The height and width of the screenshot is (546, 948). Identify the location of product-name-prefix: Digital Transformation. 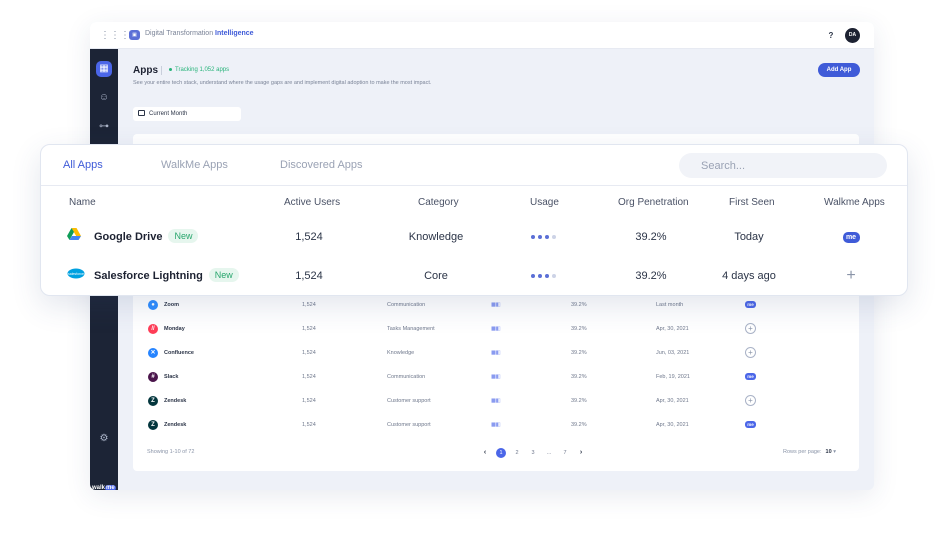
(179, 33).